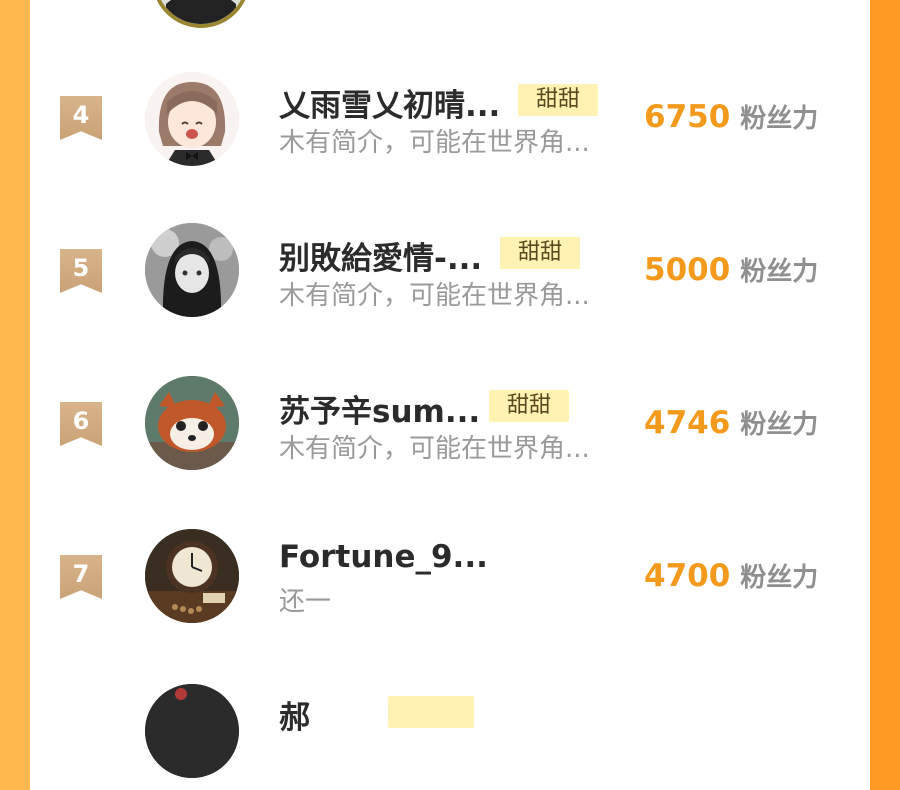 The image size is (900, 790). Describe the element at coordinates (687, 423) in the screenshot. I see `fans-number: 4746` at that location.